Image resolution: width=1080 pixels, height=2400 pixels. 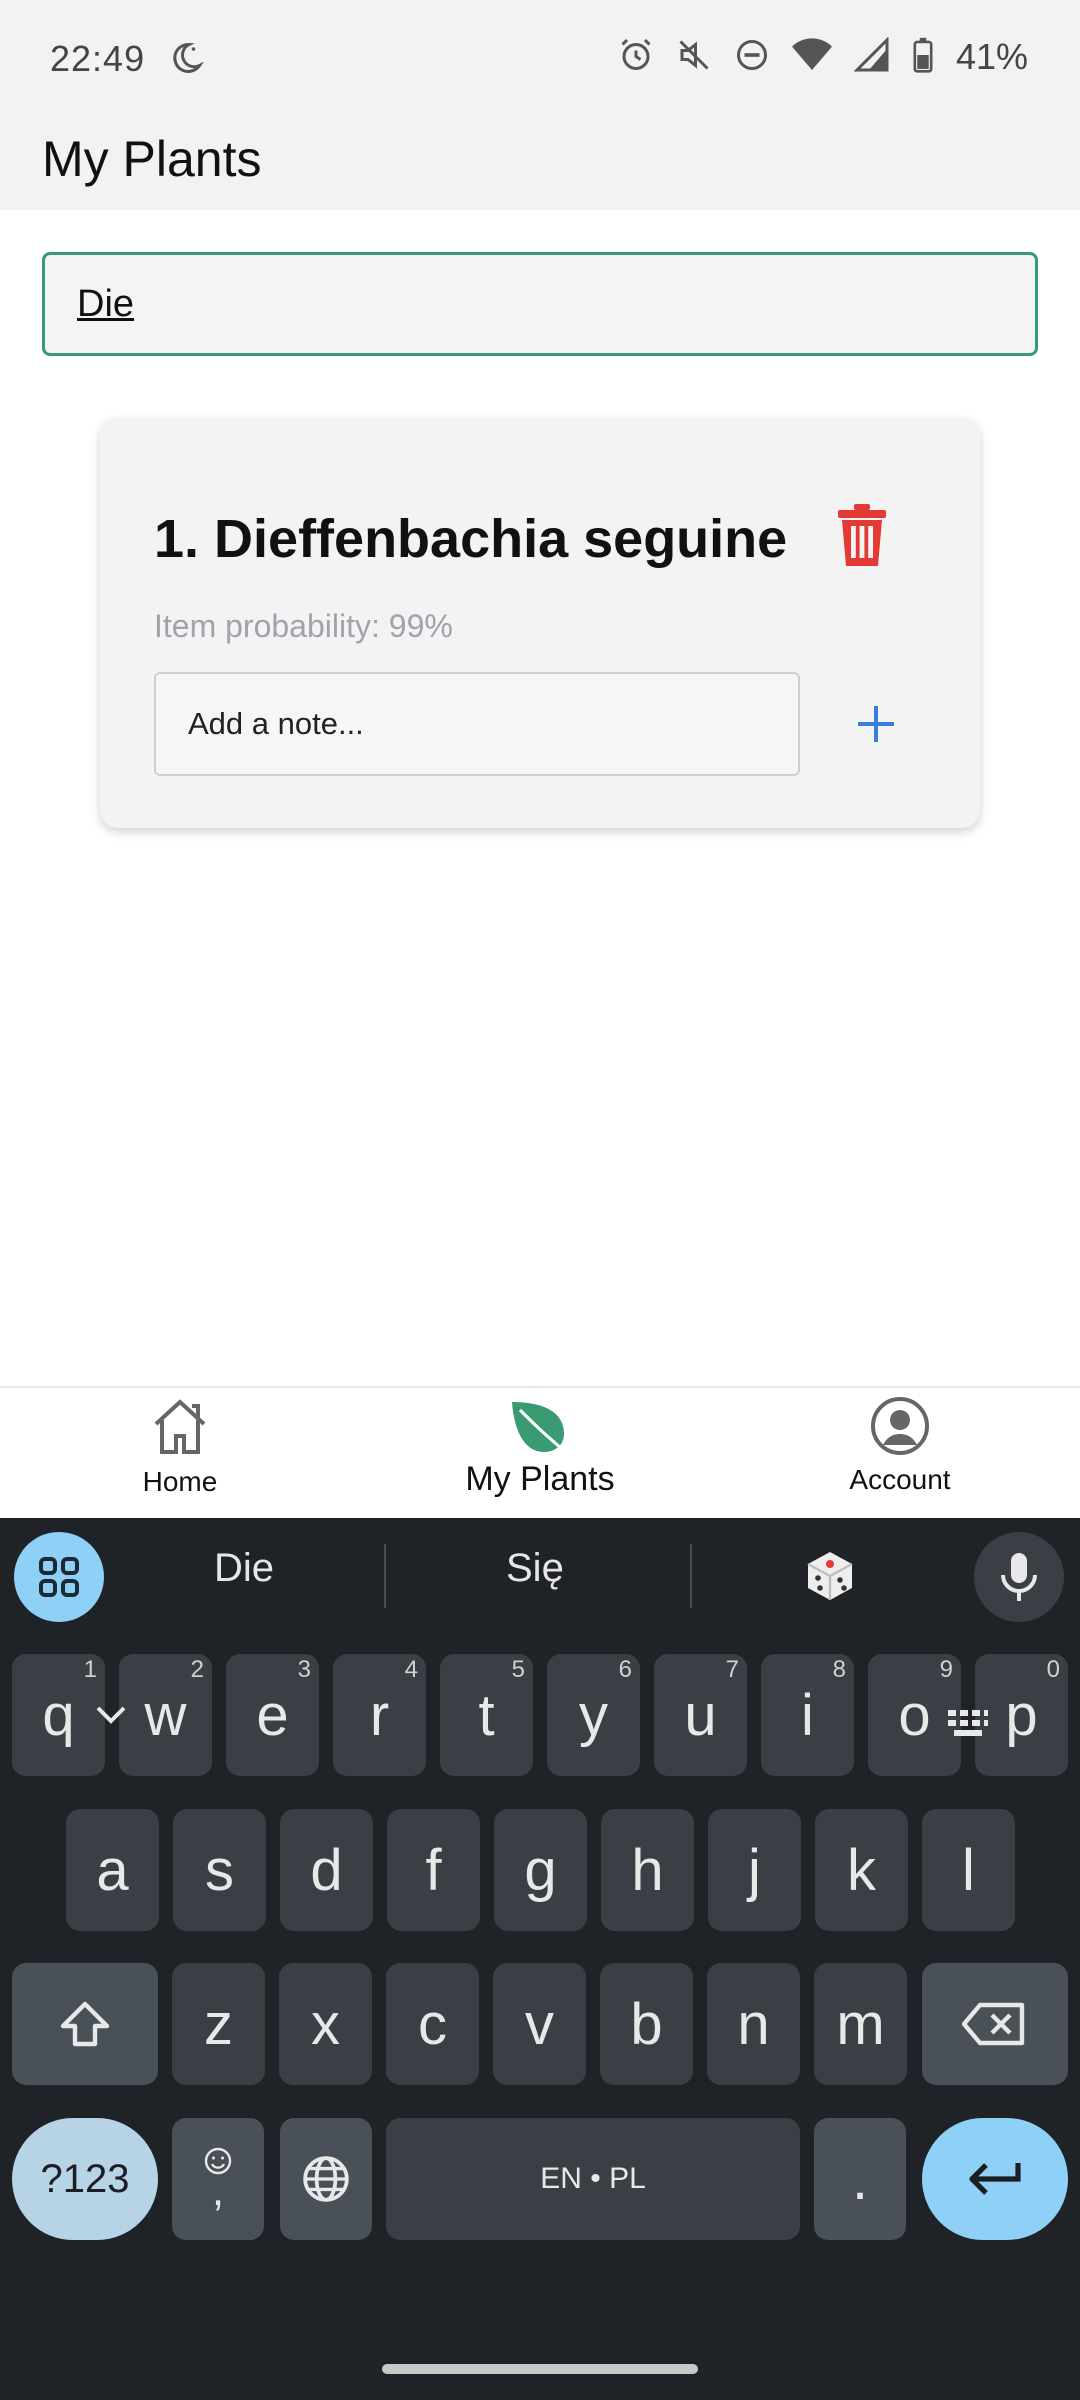 I want to click on shift-key, so click(x=85, y=2024).